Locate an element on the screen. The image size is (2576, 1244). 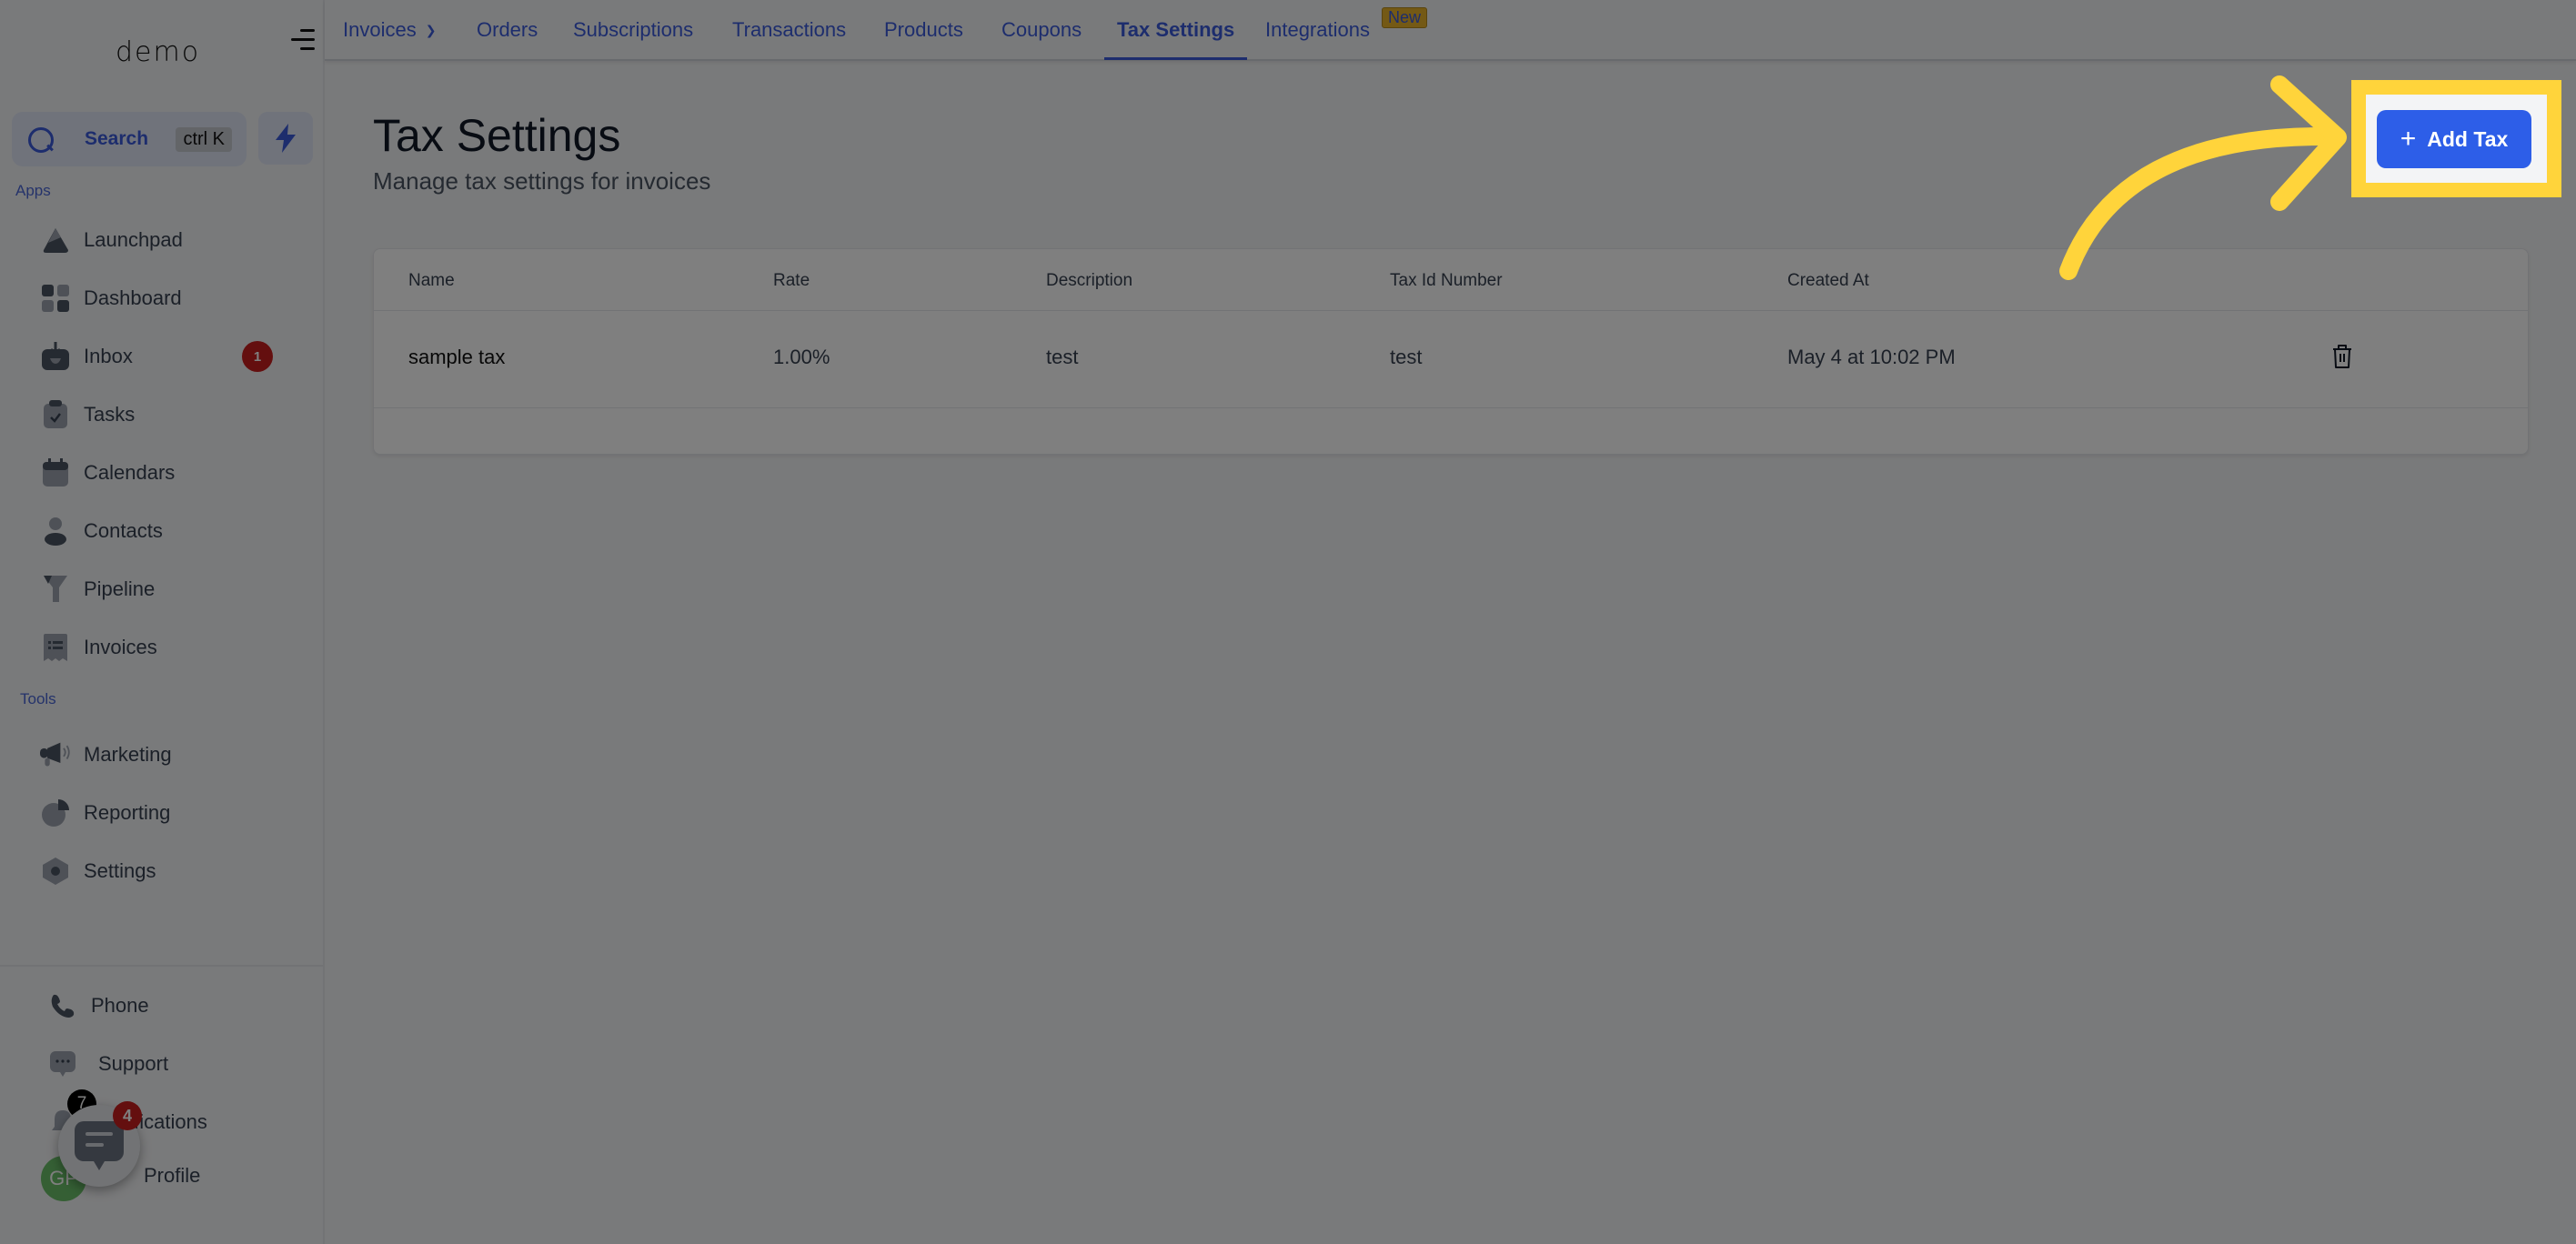
sidebar-item-pipeline: Pipeline is located at coordinates (168, 589).